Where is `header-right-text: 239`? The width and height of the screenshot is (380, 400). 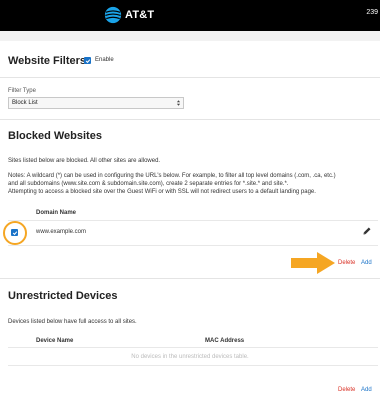
header-right-text: 239 is located at coordinates (372, 12).